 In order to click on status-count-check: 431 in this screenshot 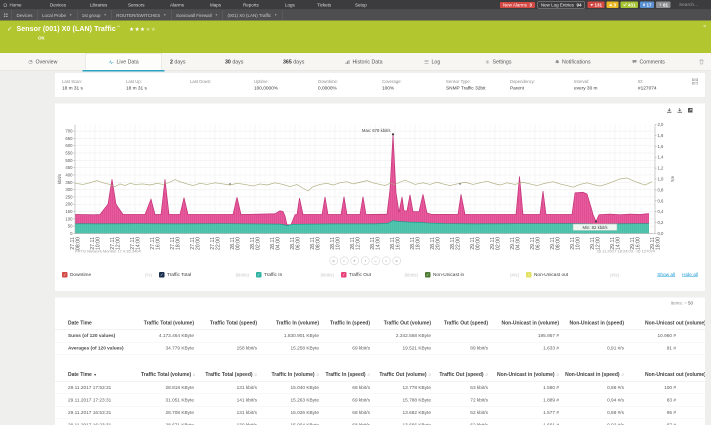, I will do `click(629, 4)`.